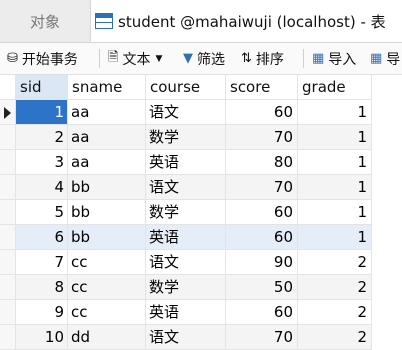  What do you see at coordinates (252, 21) in the screenshot?
I see `tab-student-label: student @mahaiwuji (localhost) - 表` at bounding box center [252, 21].